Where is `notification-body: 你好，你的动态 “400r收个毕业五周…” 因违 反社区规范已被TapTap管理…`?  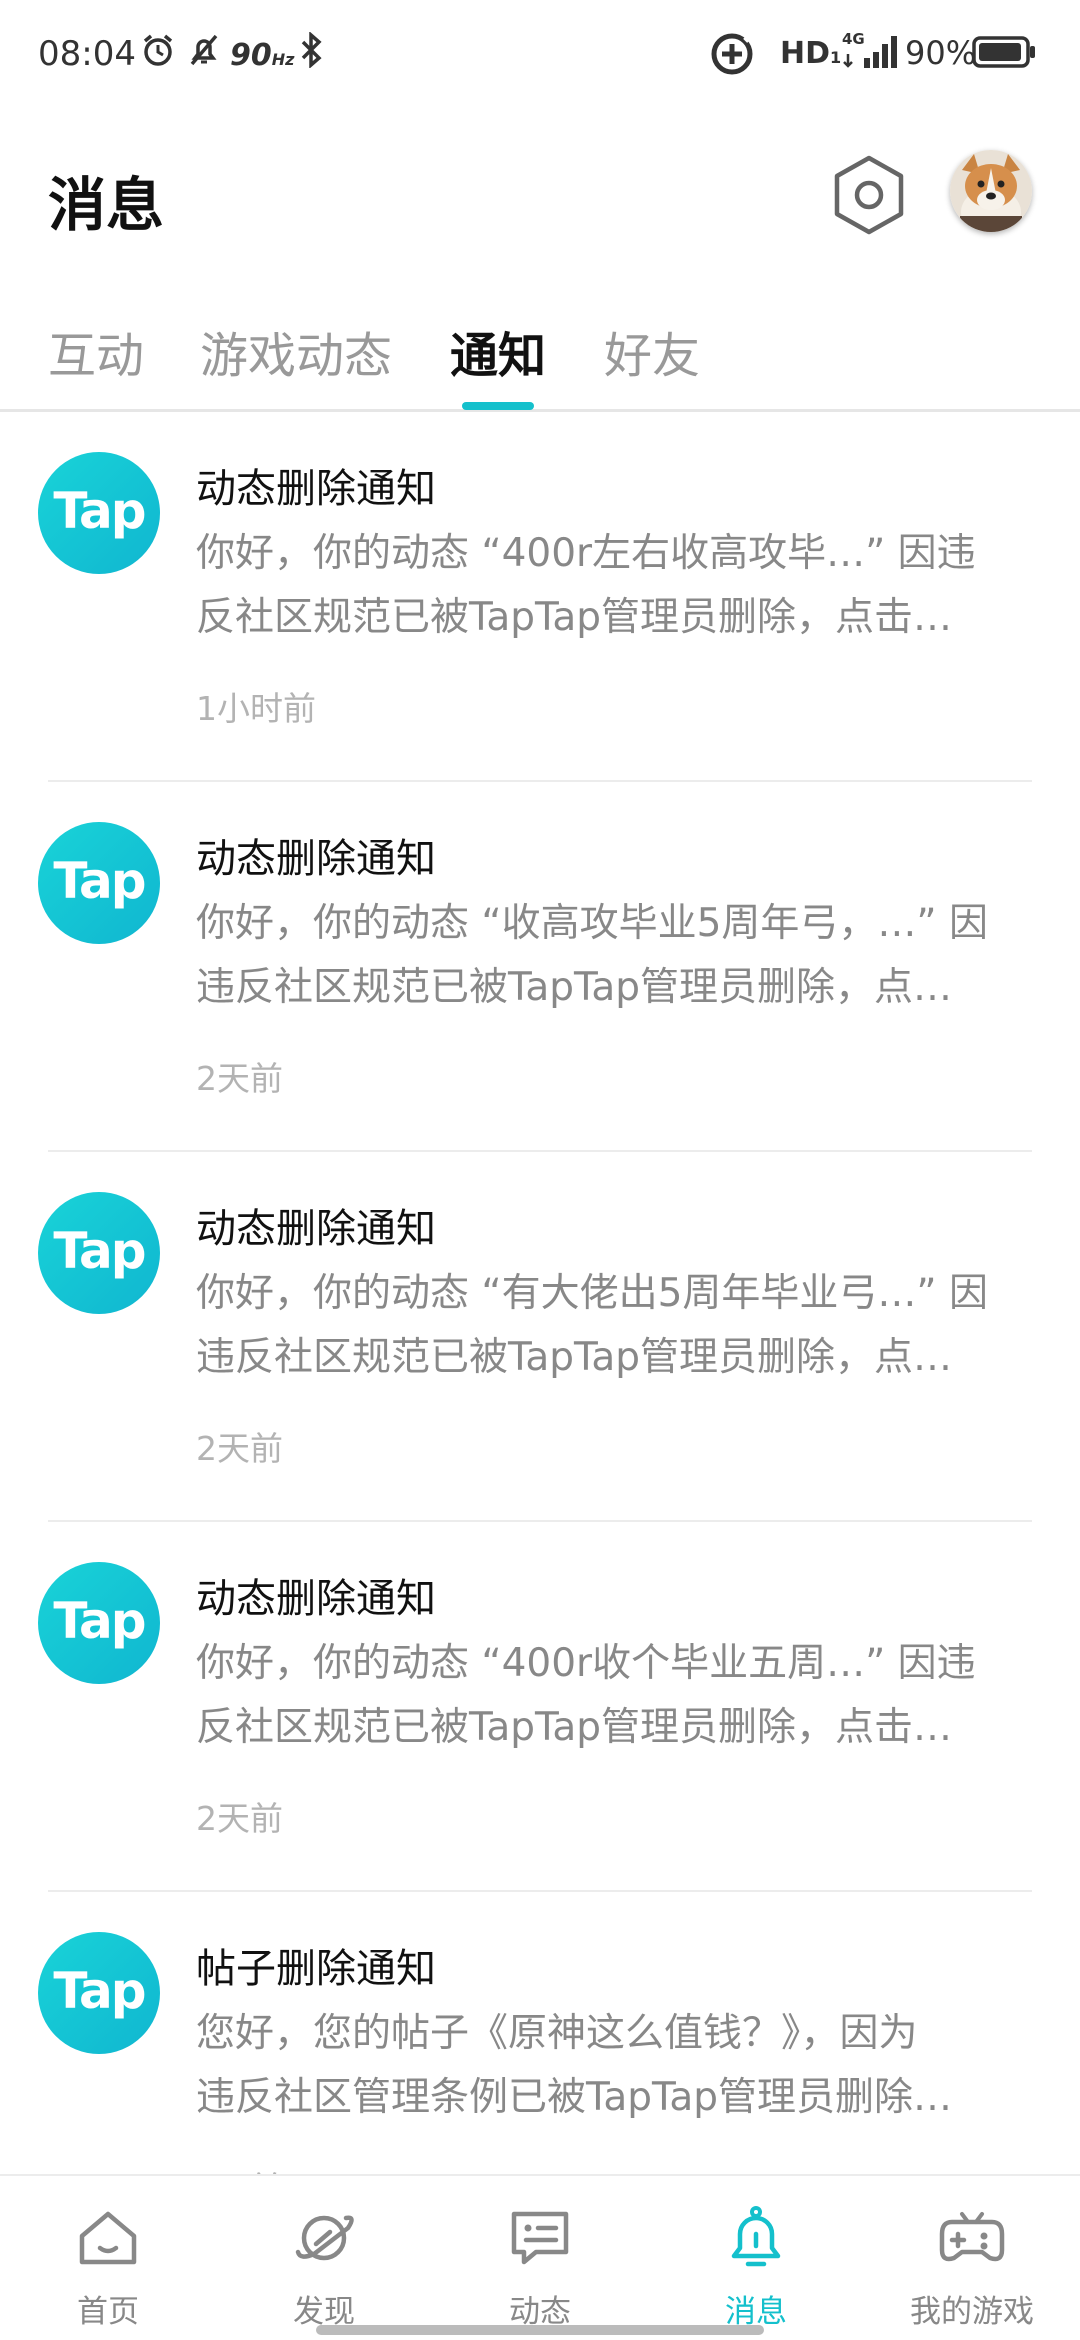
notification-body: 你好，你的动态 “400r收个毕业五周…” 因违 反社区规范已被TapTap管理… is located at coordinates (586, 1695).